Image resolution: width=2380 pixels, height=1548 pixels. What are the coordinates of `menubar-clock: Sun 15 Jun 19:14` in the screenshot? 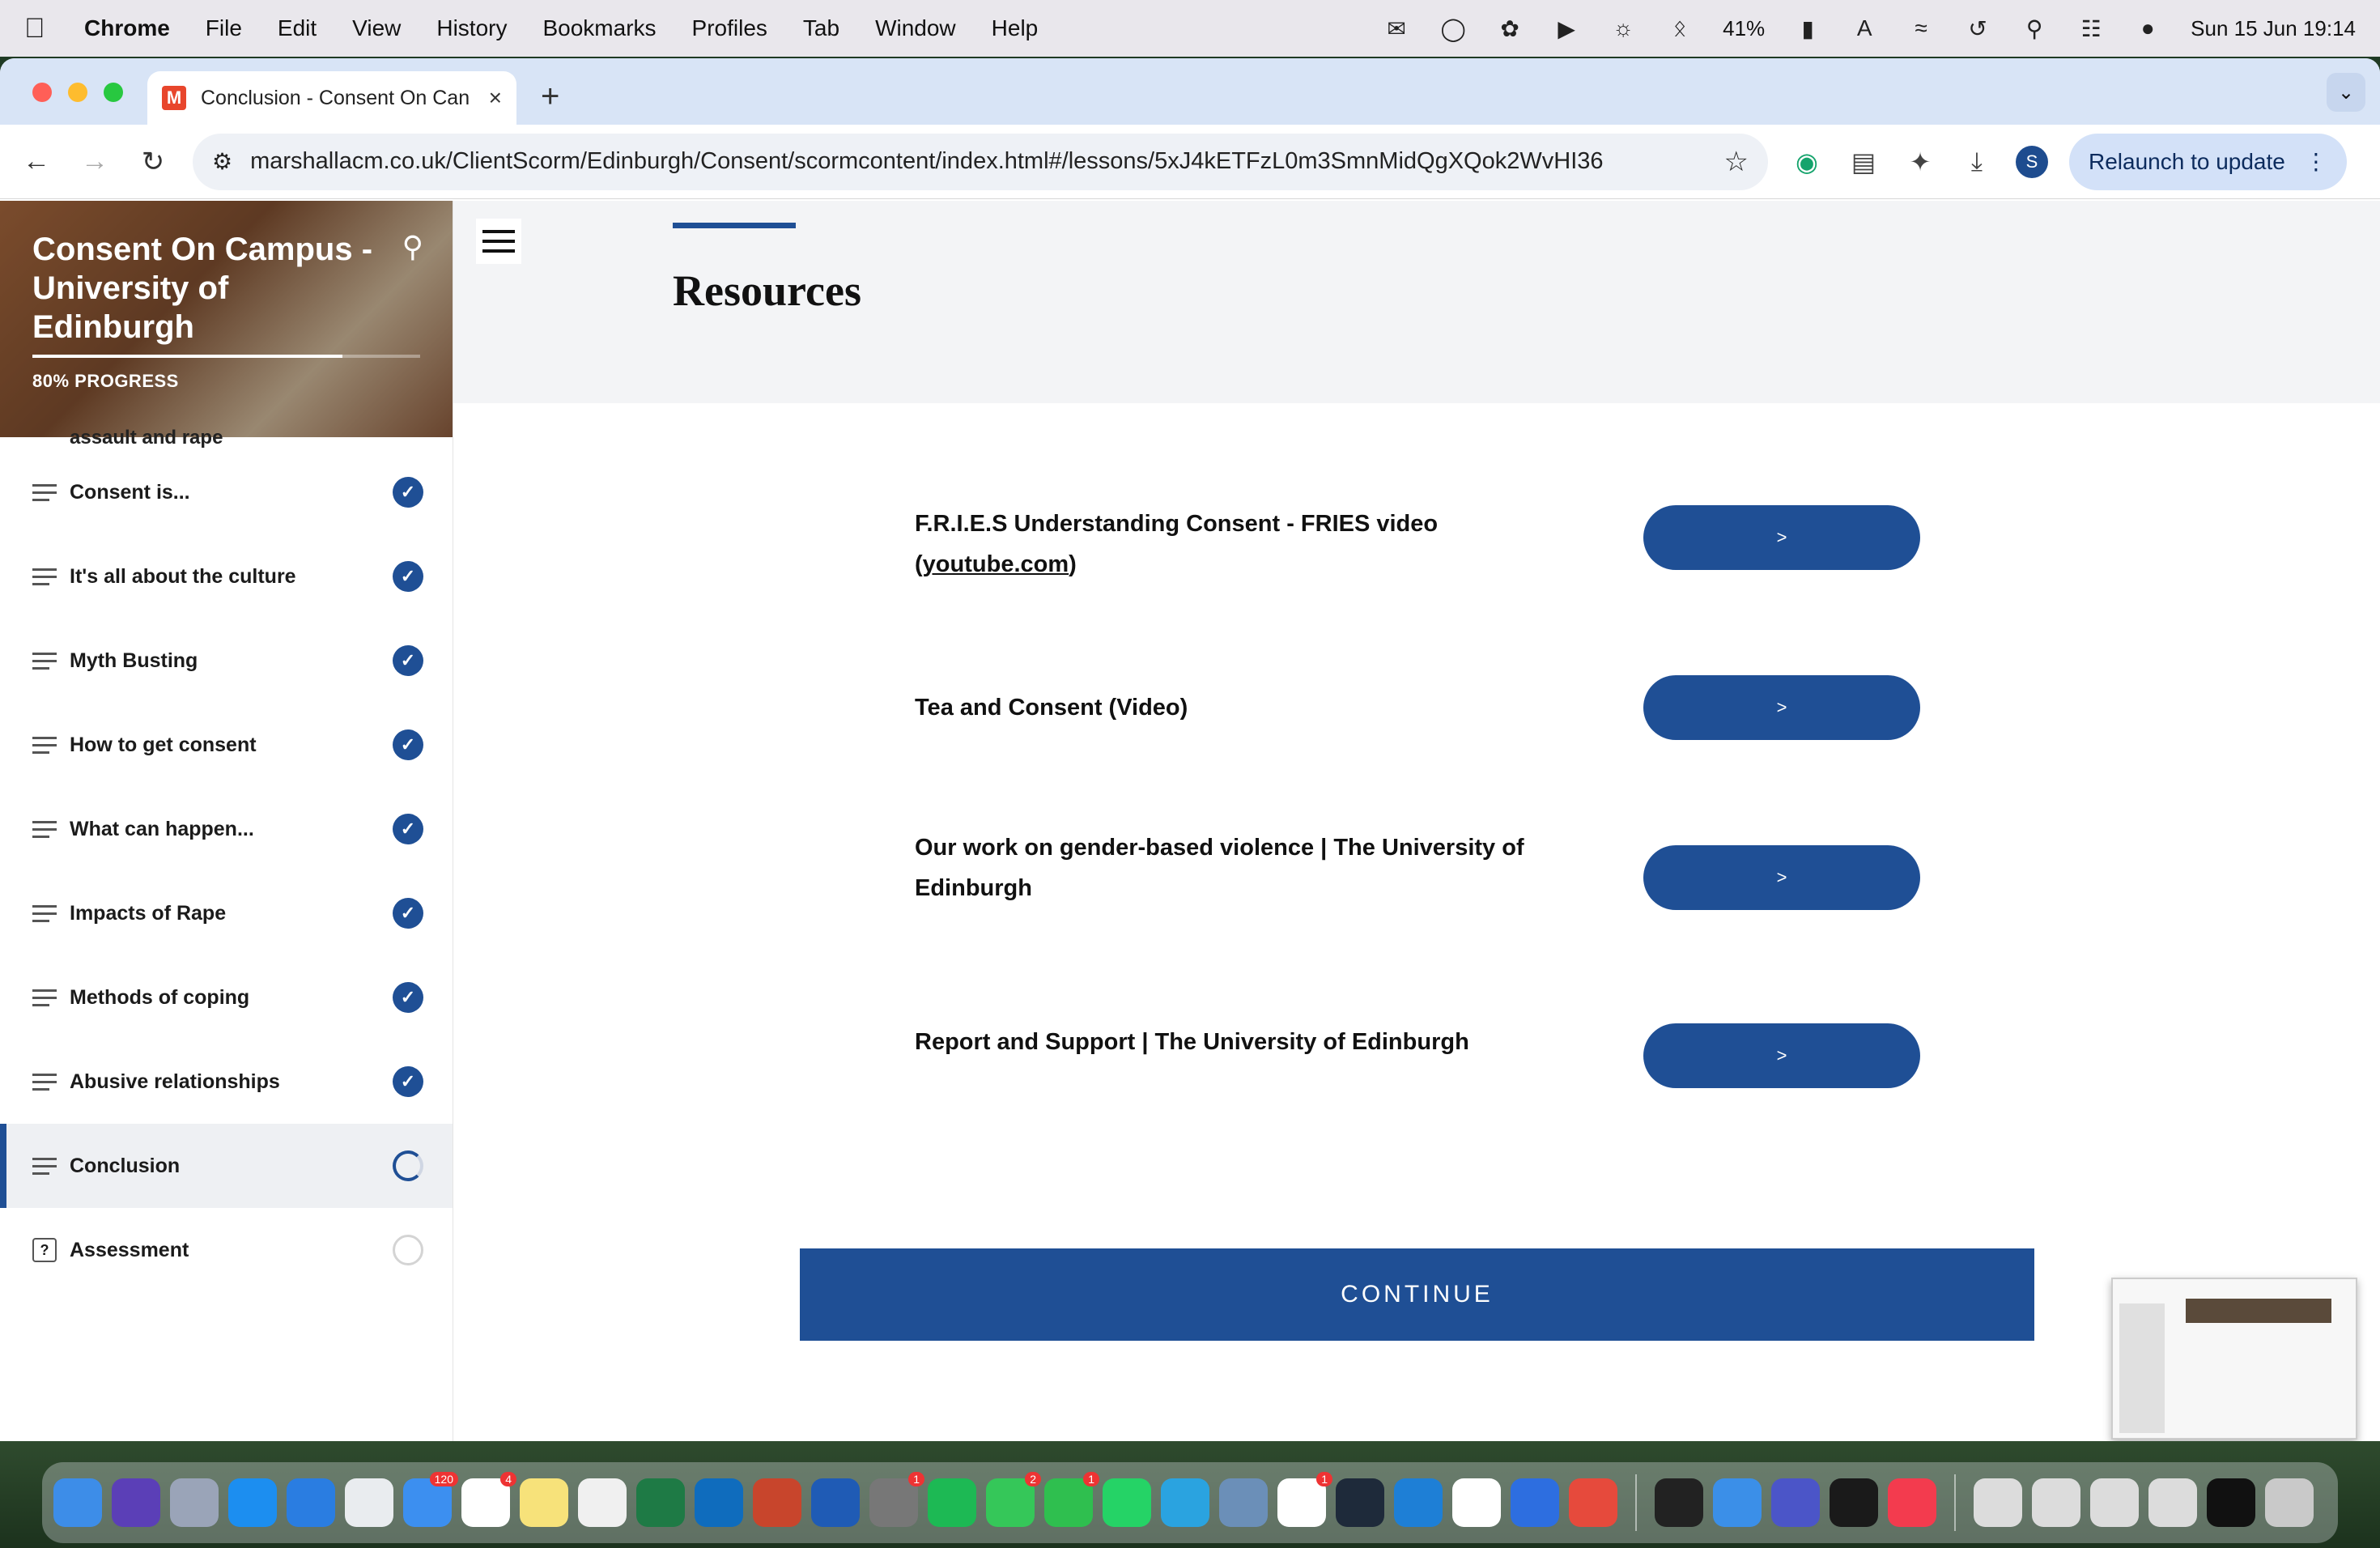 It's located at (2273, 29).